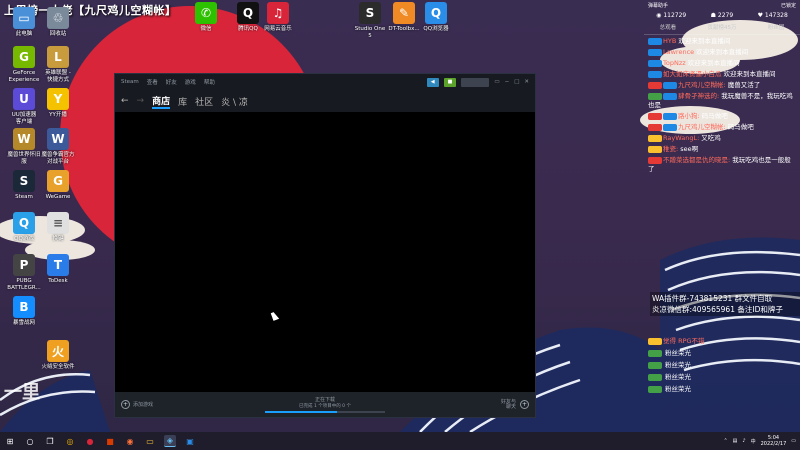  What do you see at coordinates (190, 82) in the screenshot?
I see `menu-games: 游戏` at bounding box center [190, 82].